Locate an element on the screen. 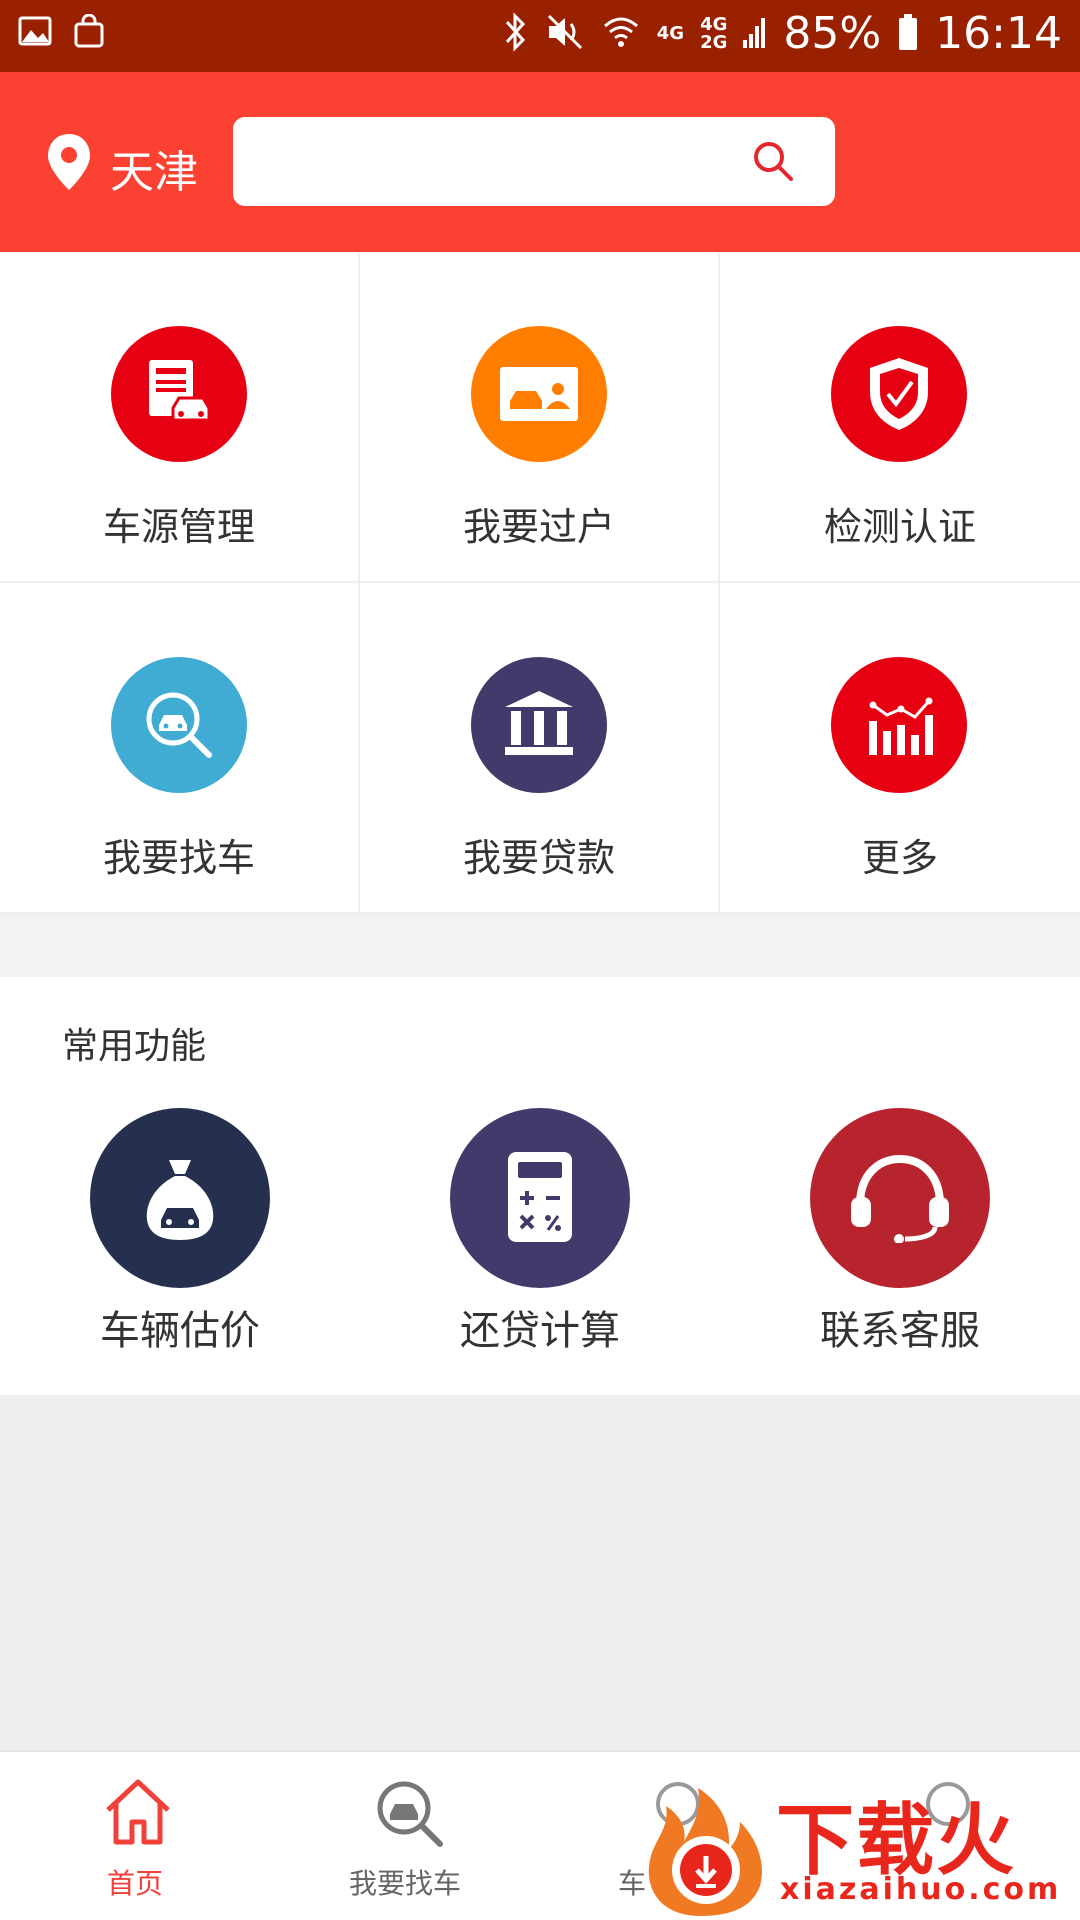 The image size is (1080, 1920). grid-item-label: 我要贷款 is located at coordinates (538, 858).